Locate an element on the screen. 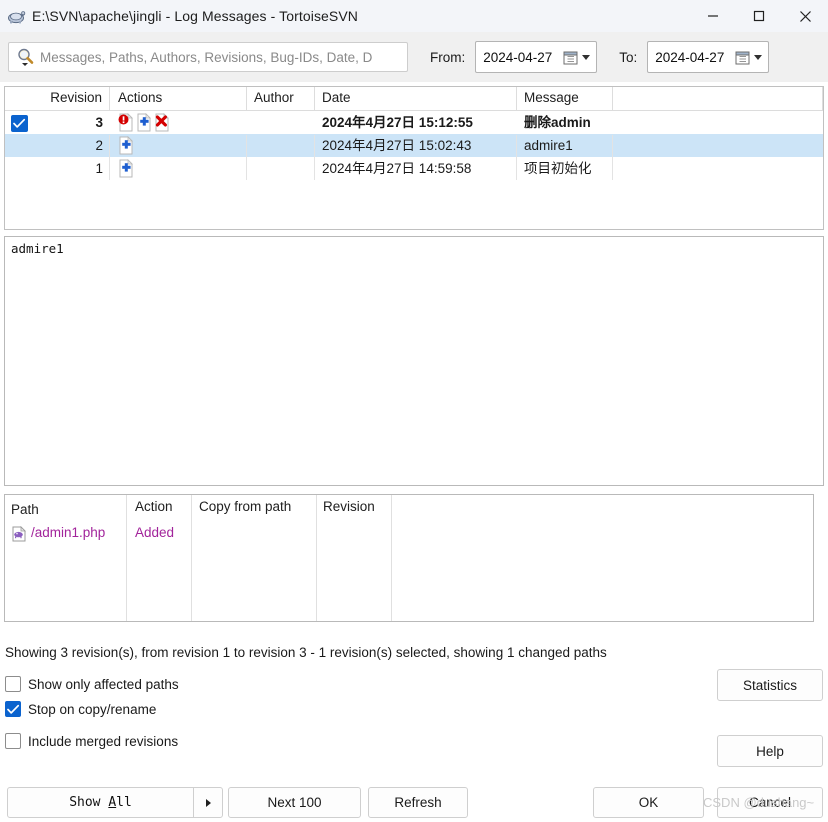 This screenshot has height=822, width=828. path-text: /admin1.php is located at coordinates (68, 532).